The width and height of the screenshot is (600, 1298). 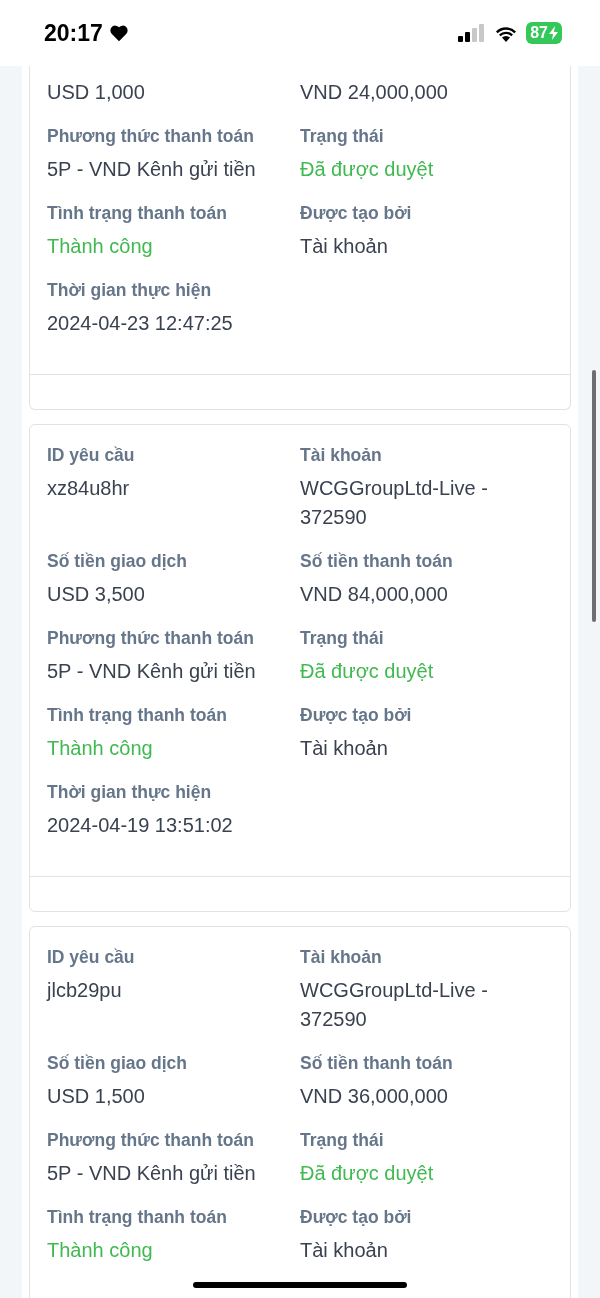 I want to click on field-value: jlcb29pu, so click(x=84, y=990).